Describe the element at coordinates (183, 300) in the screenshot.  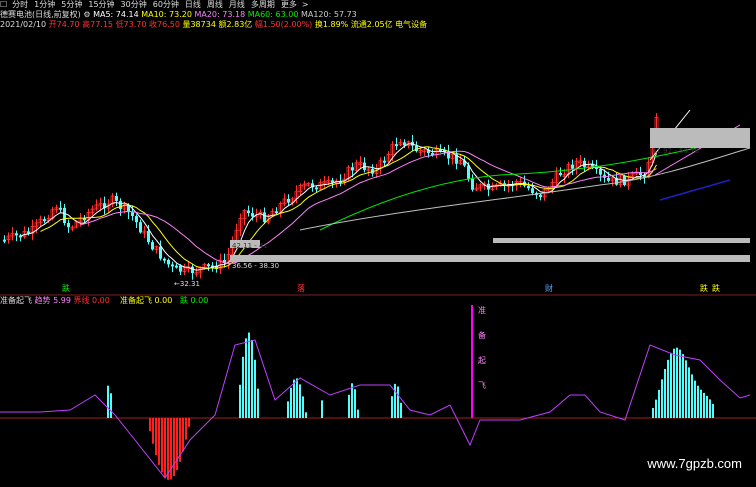
I see `fall-label: 跌` at that location.